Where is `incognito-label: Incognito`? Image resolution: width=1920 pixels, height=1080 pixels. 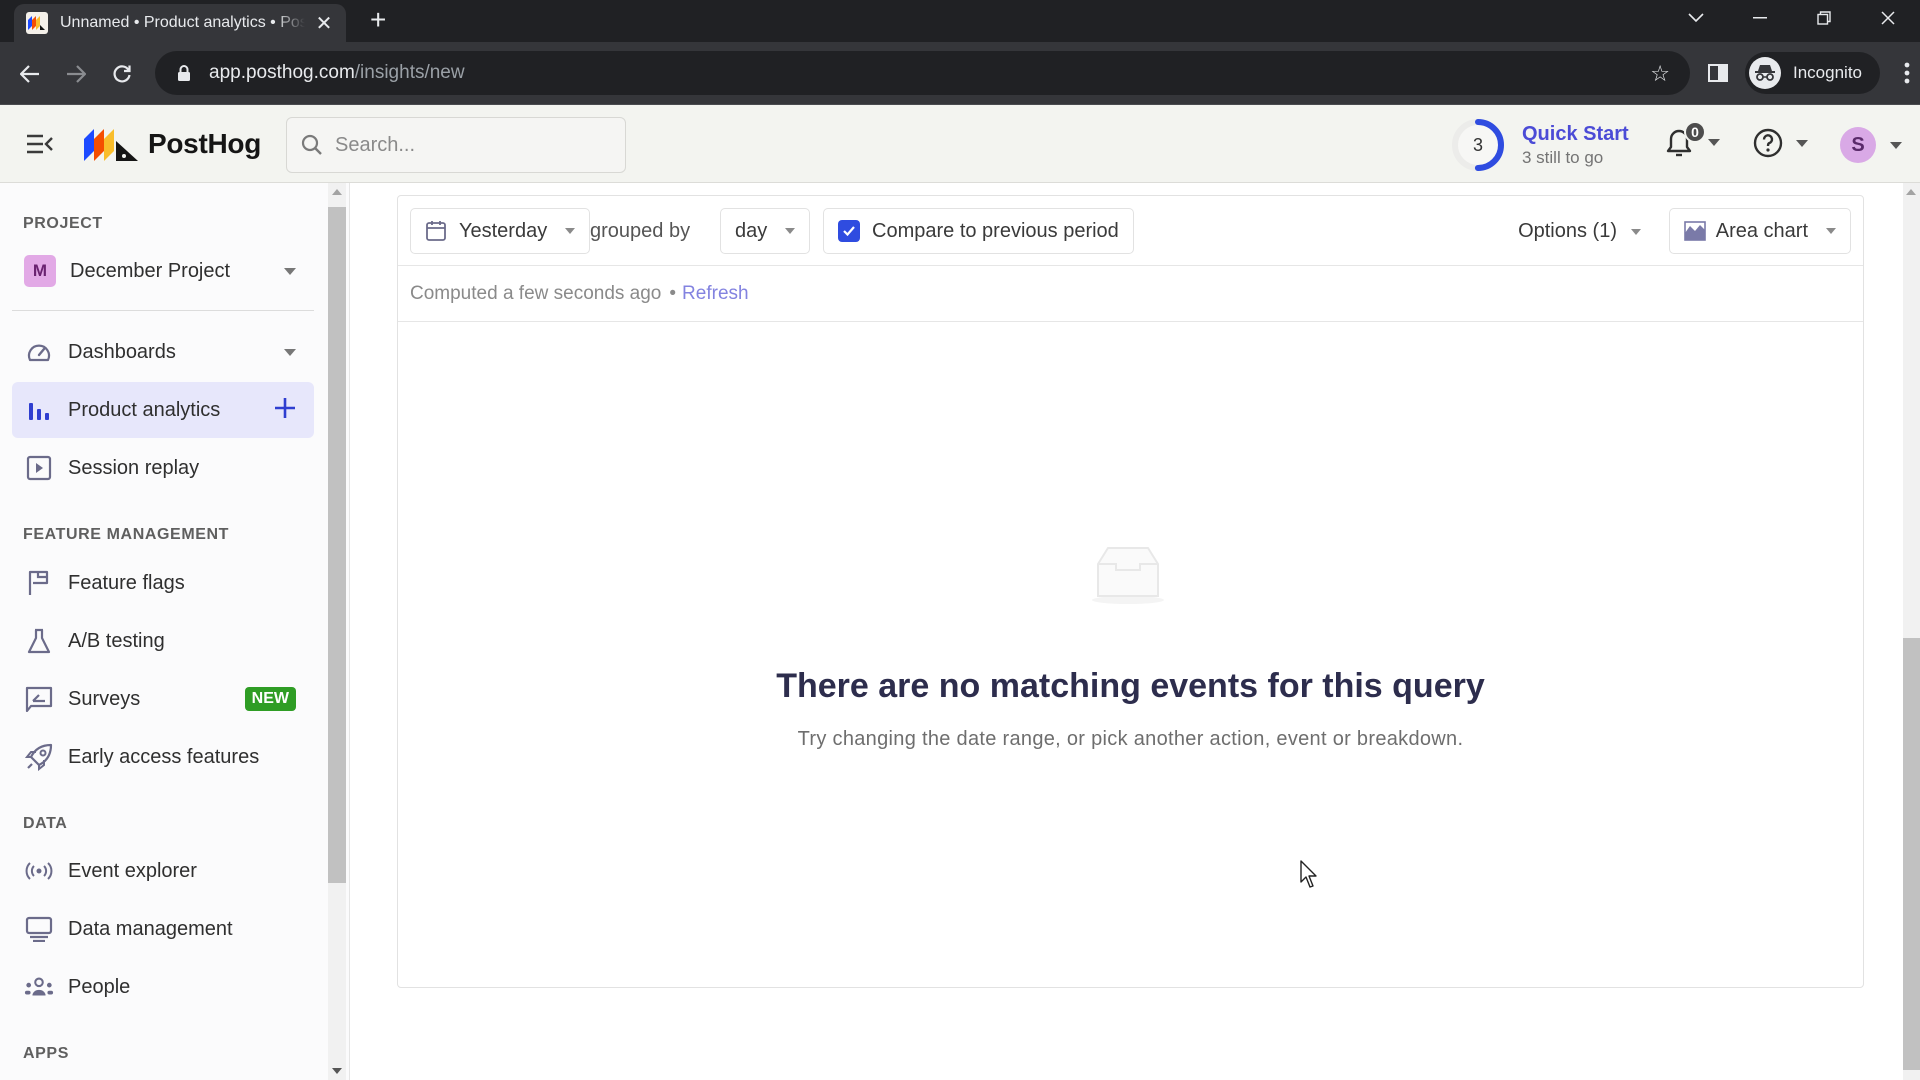
incognito-label: Incognito is located at coordinates (1827, 72).